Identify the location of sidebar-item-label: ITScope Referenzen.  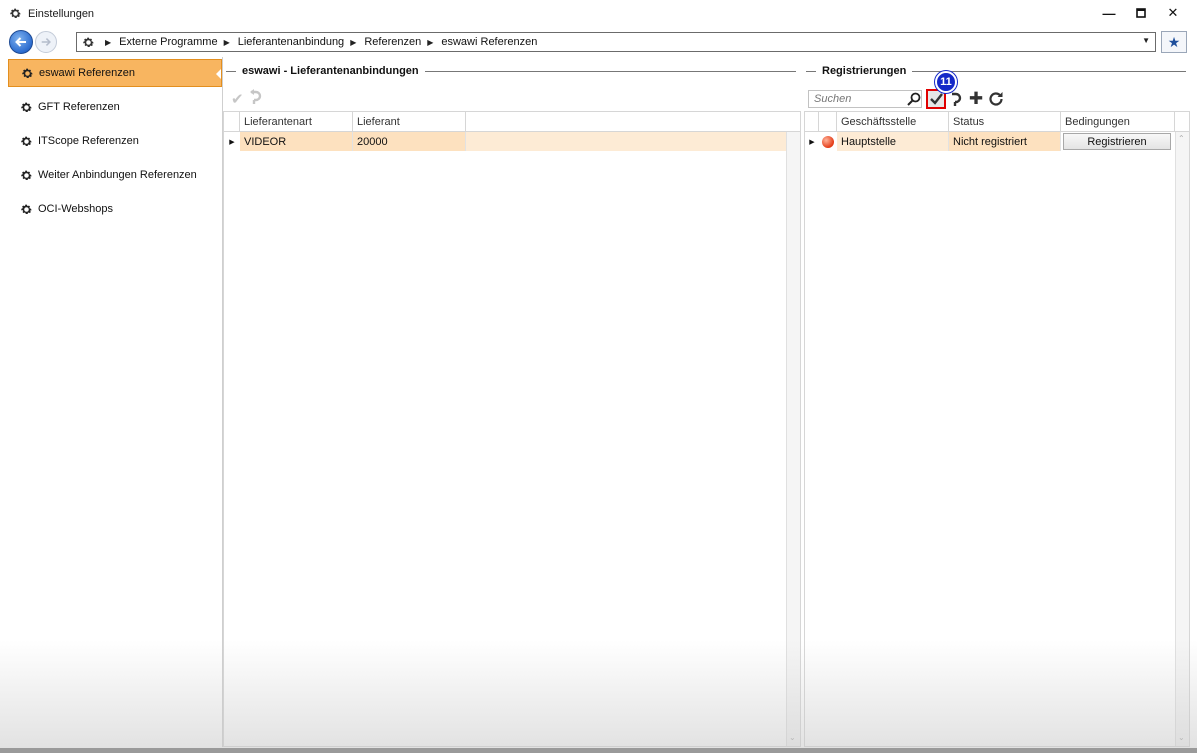
(88, 141).